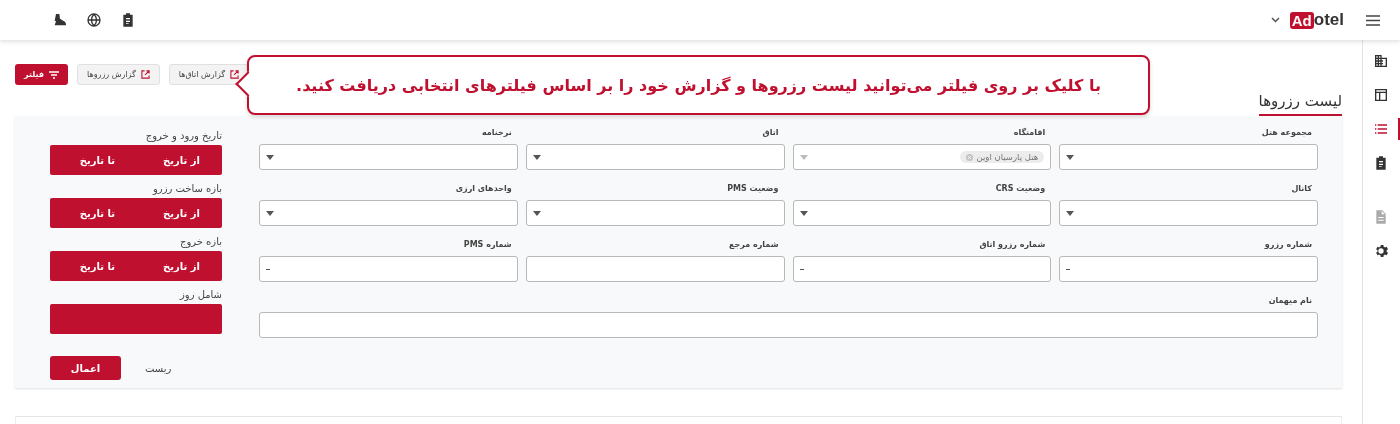 Image resolution: width=1400 pixels, height=424 pixels. I want to click on field-label: مجموعه هتل, so click(1286, 132).